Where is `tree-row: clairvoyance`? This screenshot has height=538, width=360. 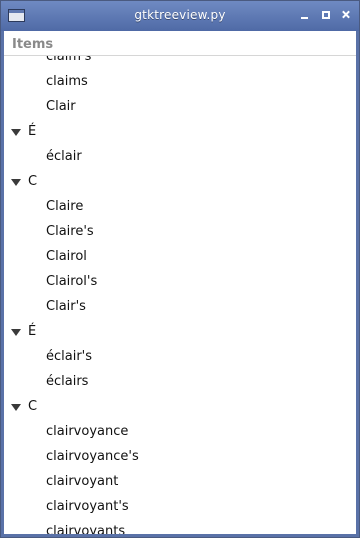 tree-row: clairvoyance is located at coordinates (180, 432).